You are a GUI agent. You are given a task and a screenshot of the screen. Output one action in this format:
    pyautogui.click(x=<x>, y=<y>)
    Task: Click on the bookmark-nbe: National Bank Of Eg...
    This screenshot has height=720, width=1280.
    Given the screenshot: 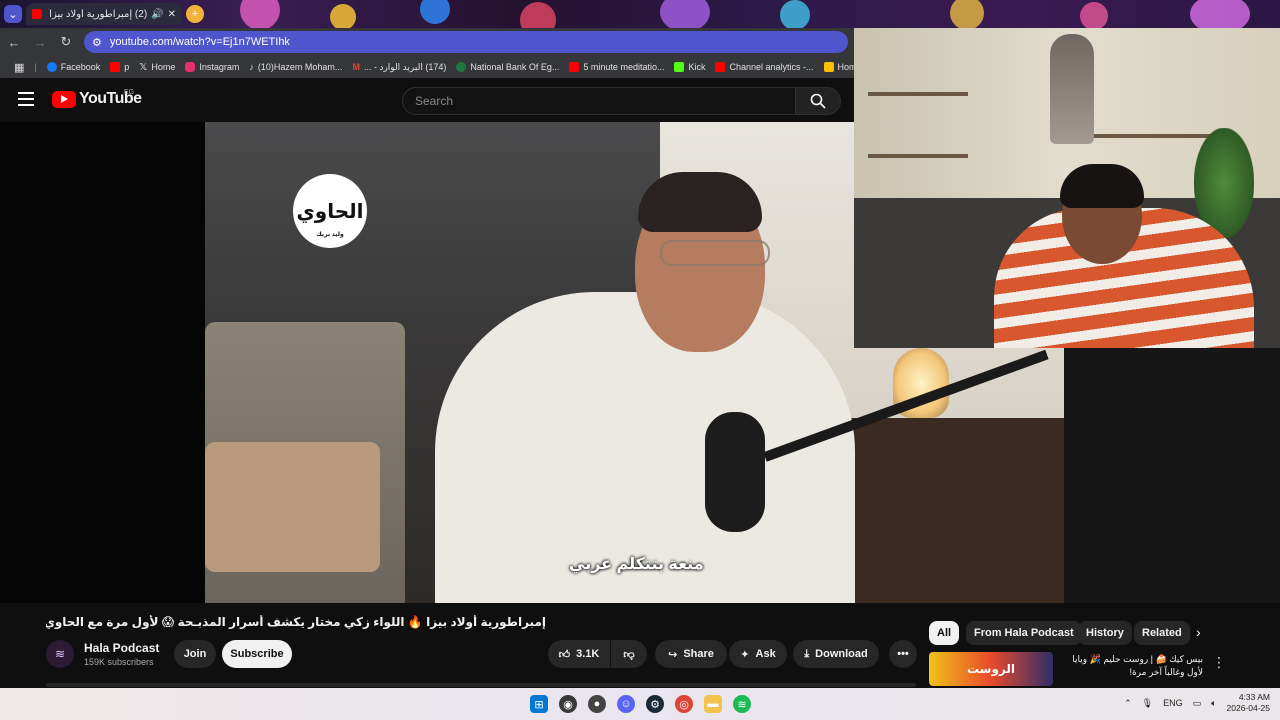 What is the action you would take?
    pyautogui.click(x=507, y=67)
    